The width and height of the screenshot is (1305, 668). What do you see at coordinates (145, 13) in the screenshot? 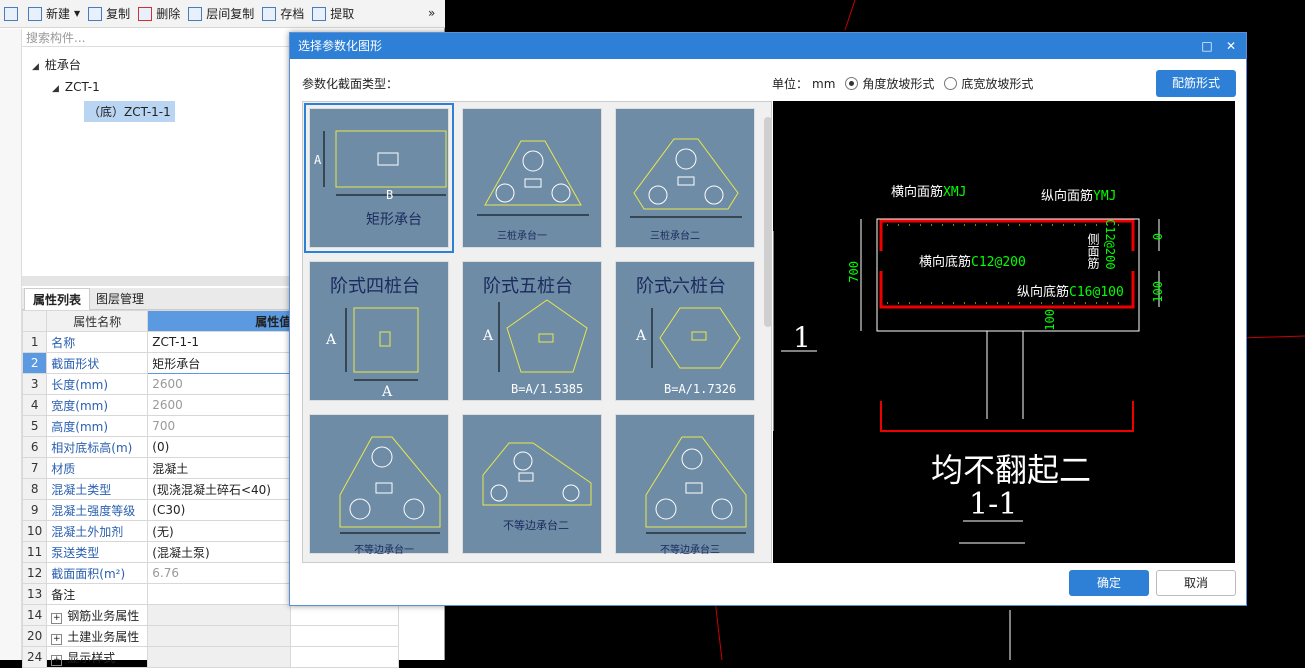
I see `delete-icon` at bounding box center [145, 13].